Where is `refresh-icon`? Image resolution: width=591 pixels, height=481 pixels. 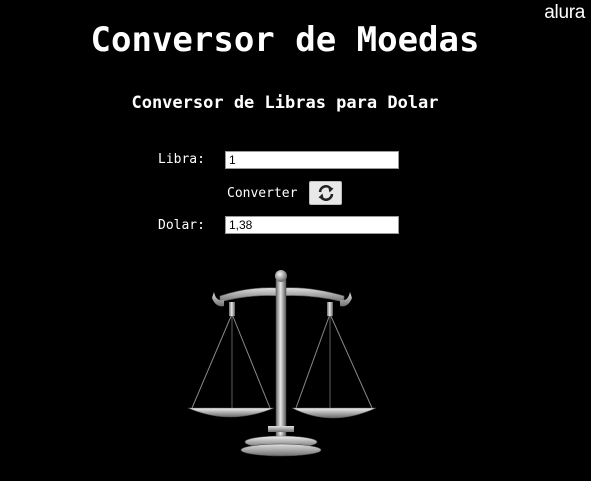
refresh-icon is located at coordinates (325, 193).